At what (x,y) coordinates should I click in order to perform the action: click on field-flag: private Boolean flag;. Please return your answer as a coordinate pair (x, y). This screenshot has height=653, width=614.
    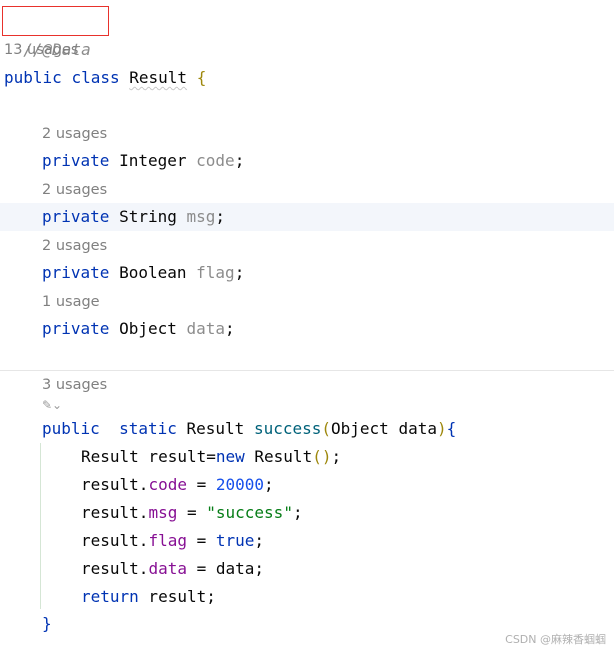
    Looking at the image, I should click on (328, 273).